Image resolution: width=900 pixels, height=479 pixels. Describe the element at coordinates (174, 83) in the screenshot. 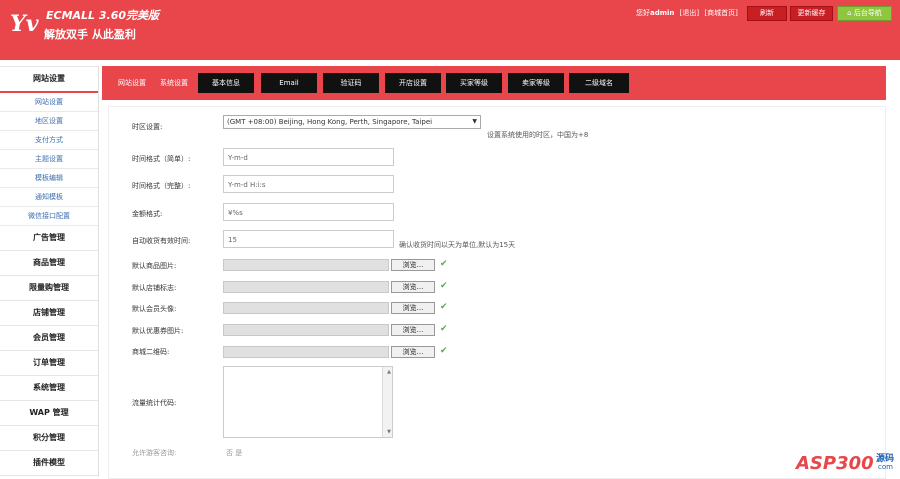

I see `breadcrumb-system-settings: 系统设置` at that location.